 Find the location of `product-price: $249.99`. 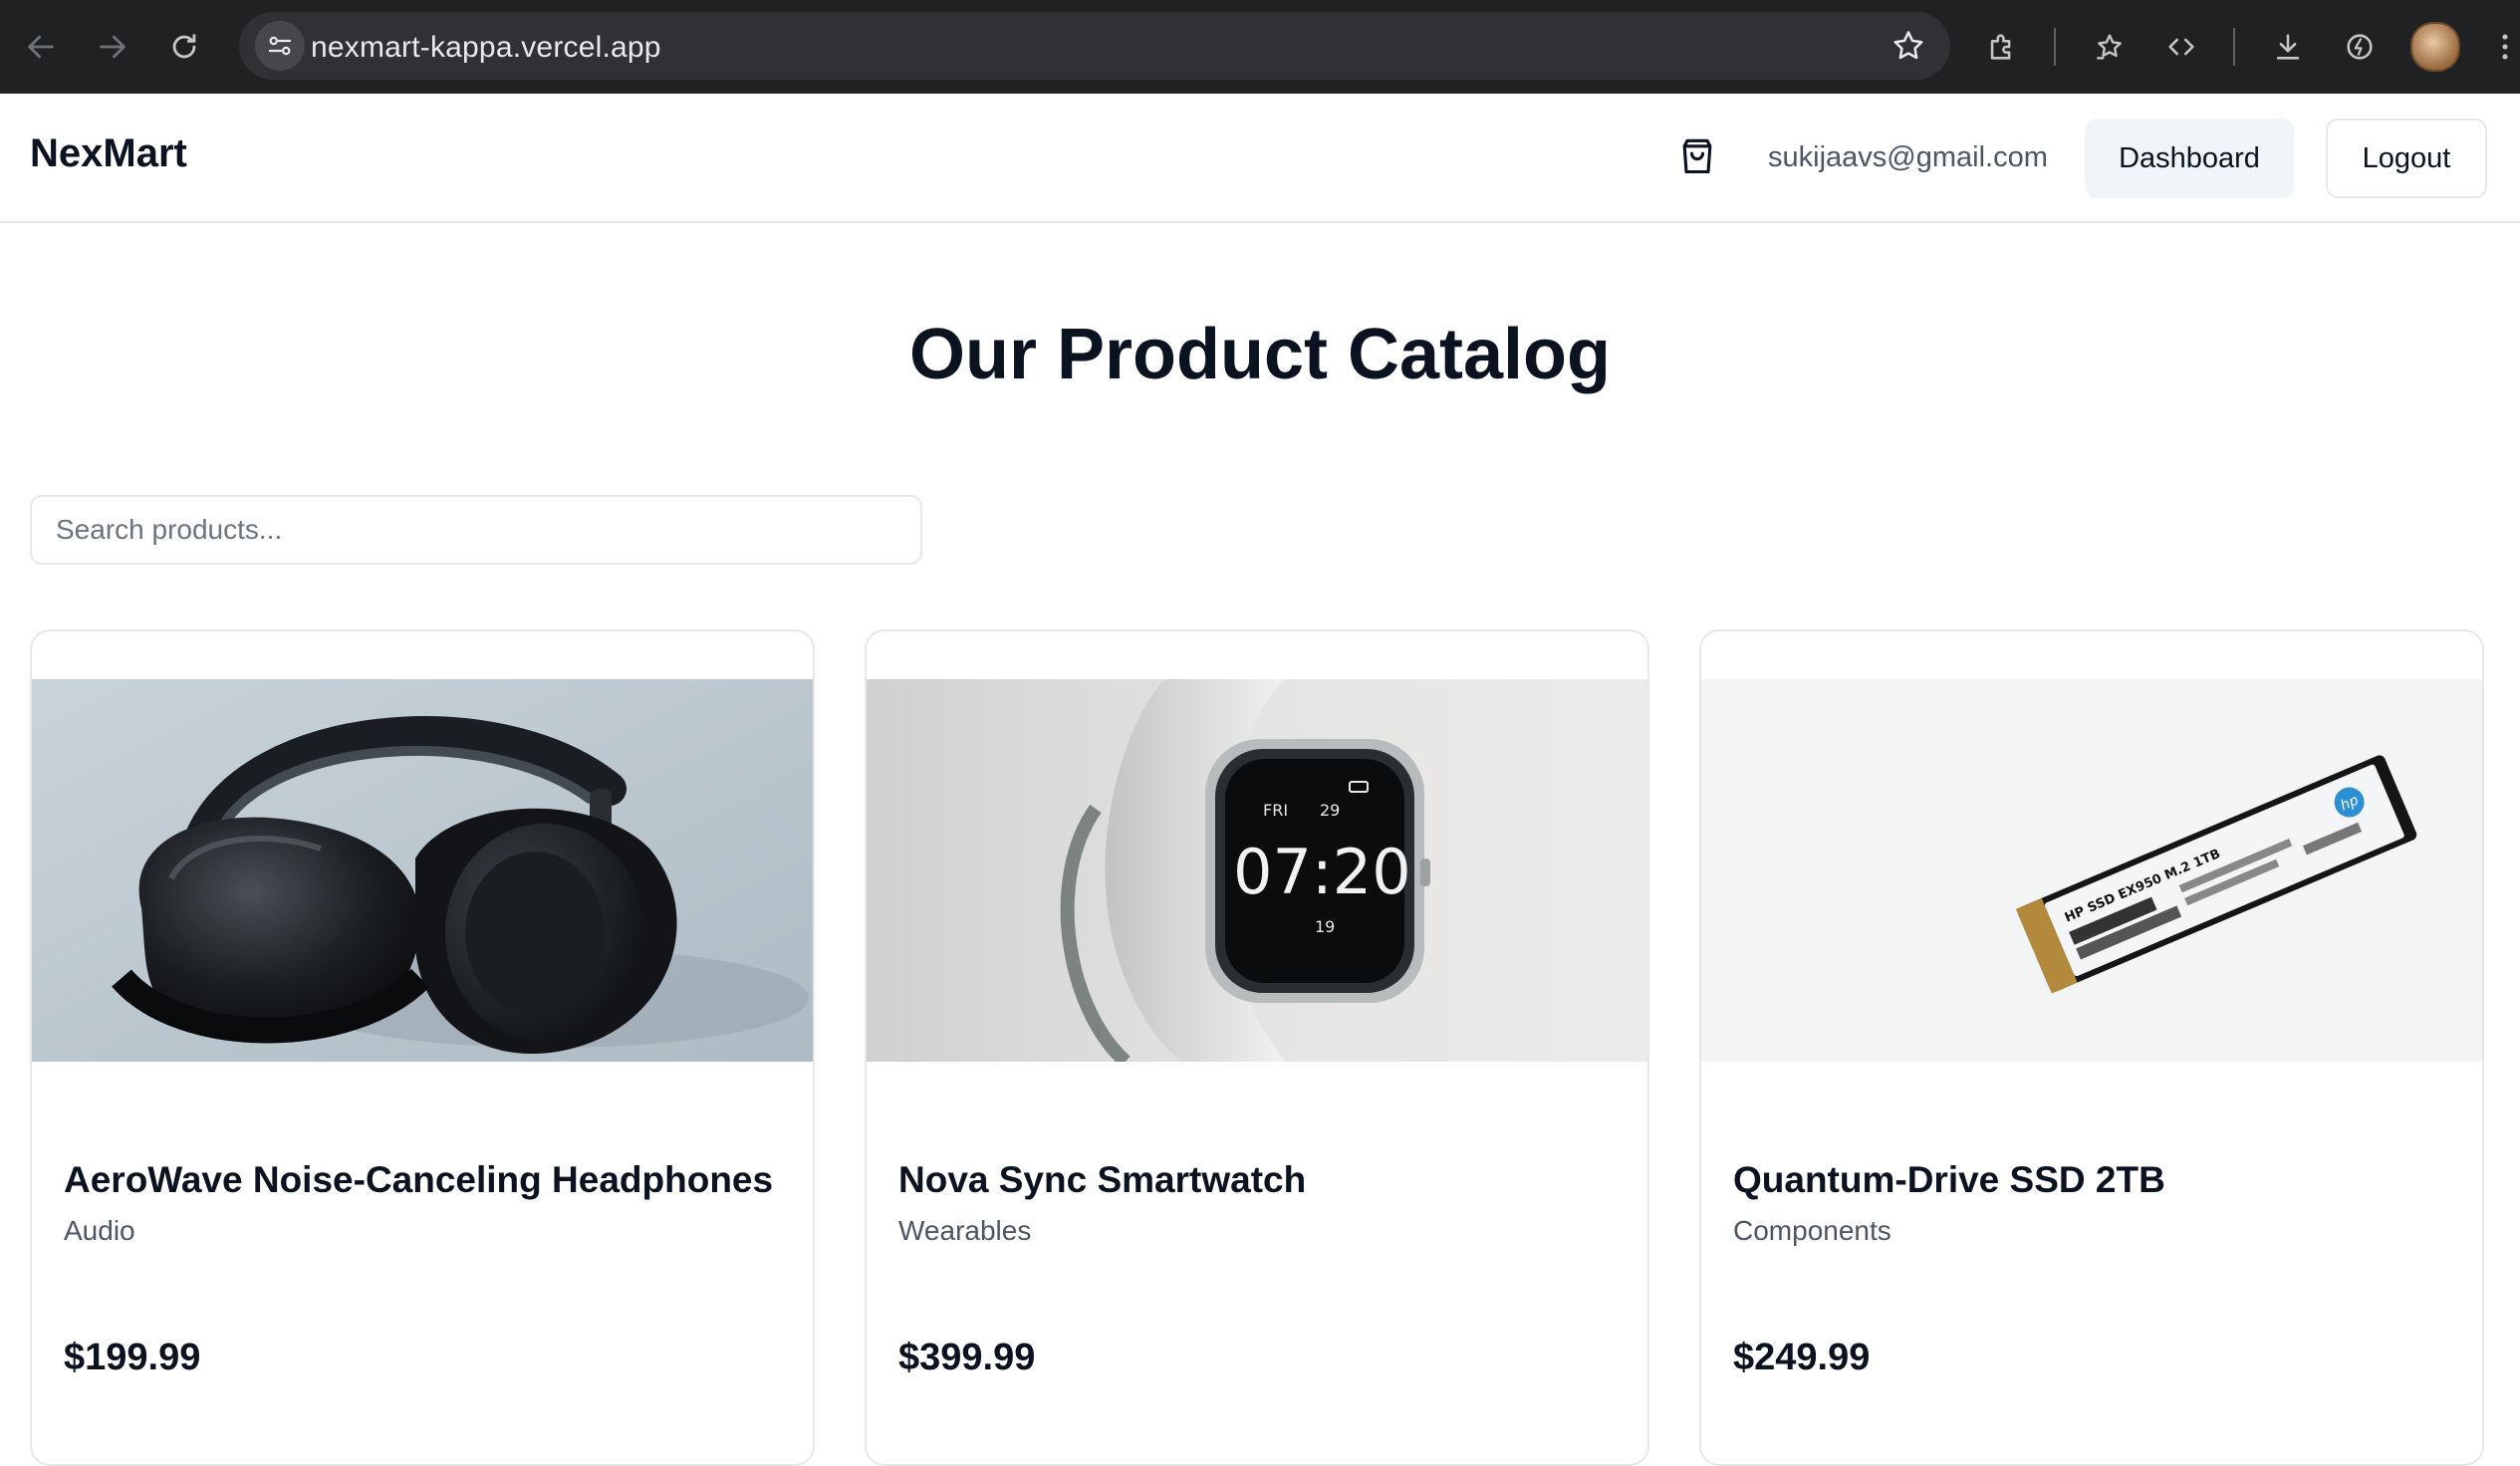

product-price: $249.99 is located at coordinates (1802, 1358).